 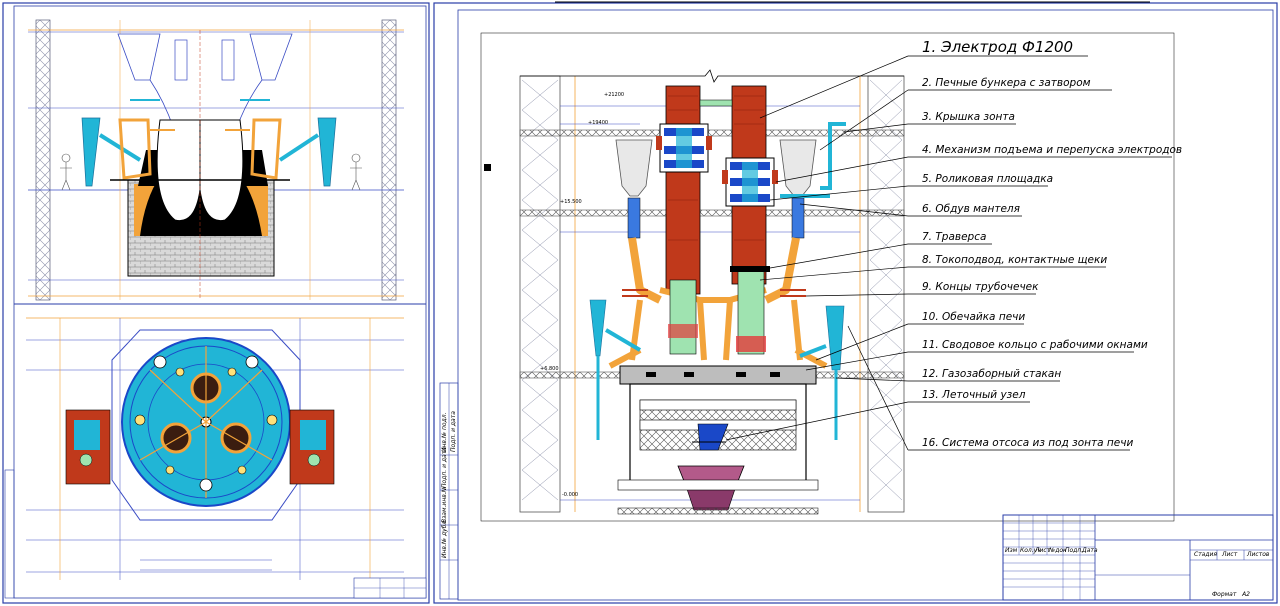 What do you see at coordinates (1230, 554) in the screenshot?
I see `tb-sheet-label: Лист` at bounding box center [1230, 554].